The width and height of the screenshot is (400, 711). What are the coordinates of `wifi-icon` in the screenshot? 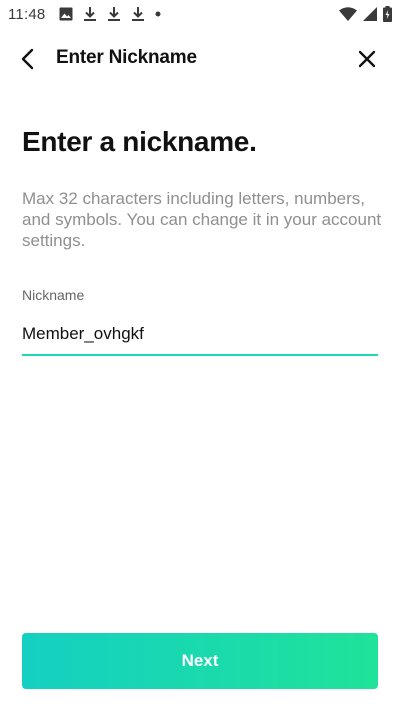 It's located at (348, 14).